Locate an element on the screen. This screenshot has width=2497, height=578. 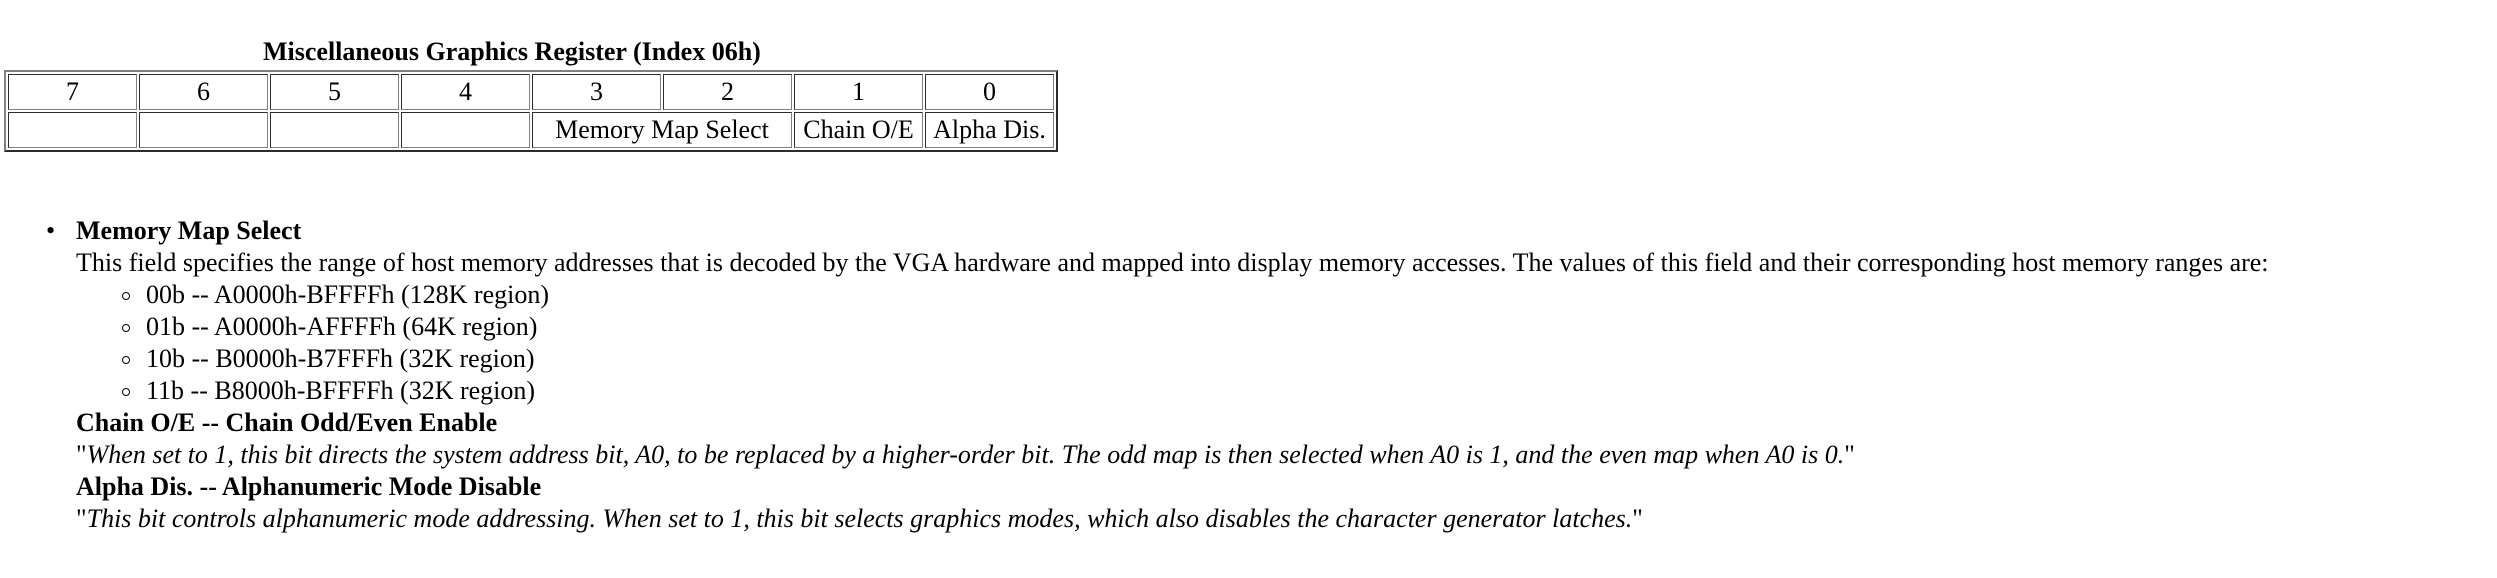
memory-map-select-title: Memory Map Select is located at coordinates (189, 230).